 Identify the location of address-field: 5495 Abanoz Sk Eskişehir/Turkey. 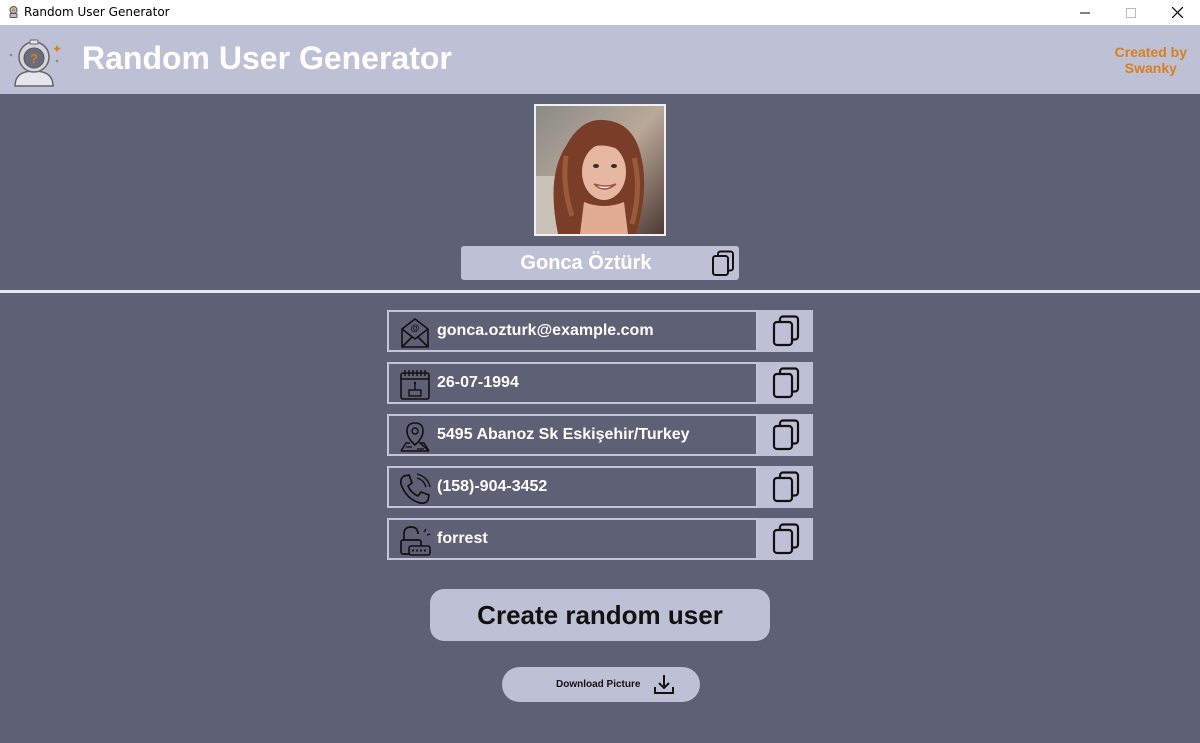
(572, 435).